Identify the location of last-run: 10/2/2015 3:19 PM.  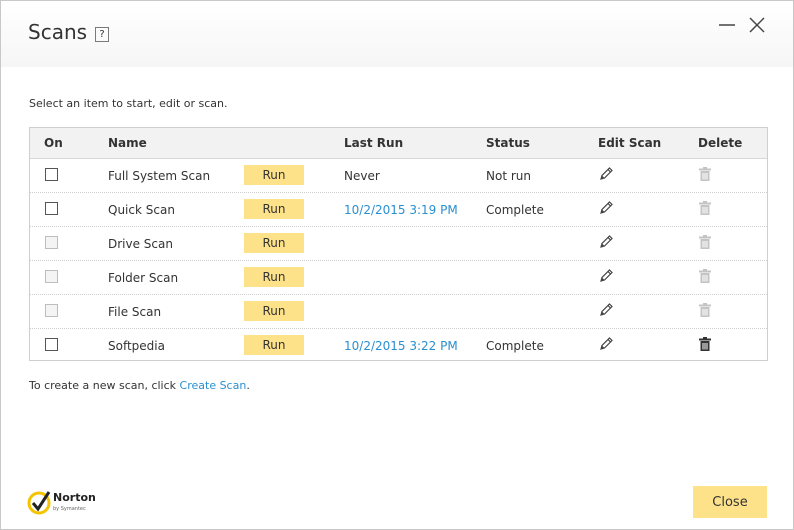
(401, 210).